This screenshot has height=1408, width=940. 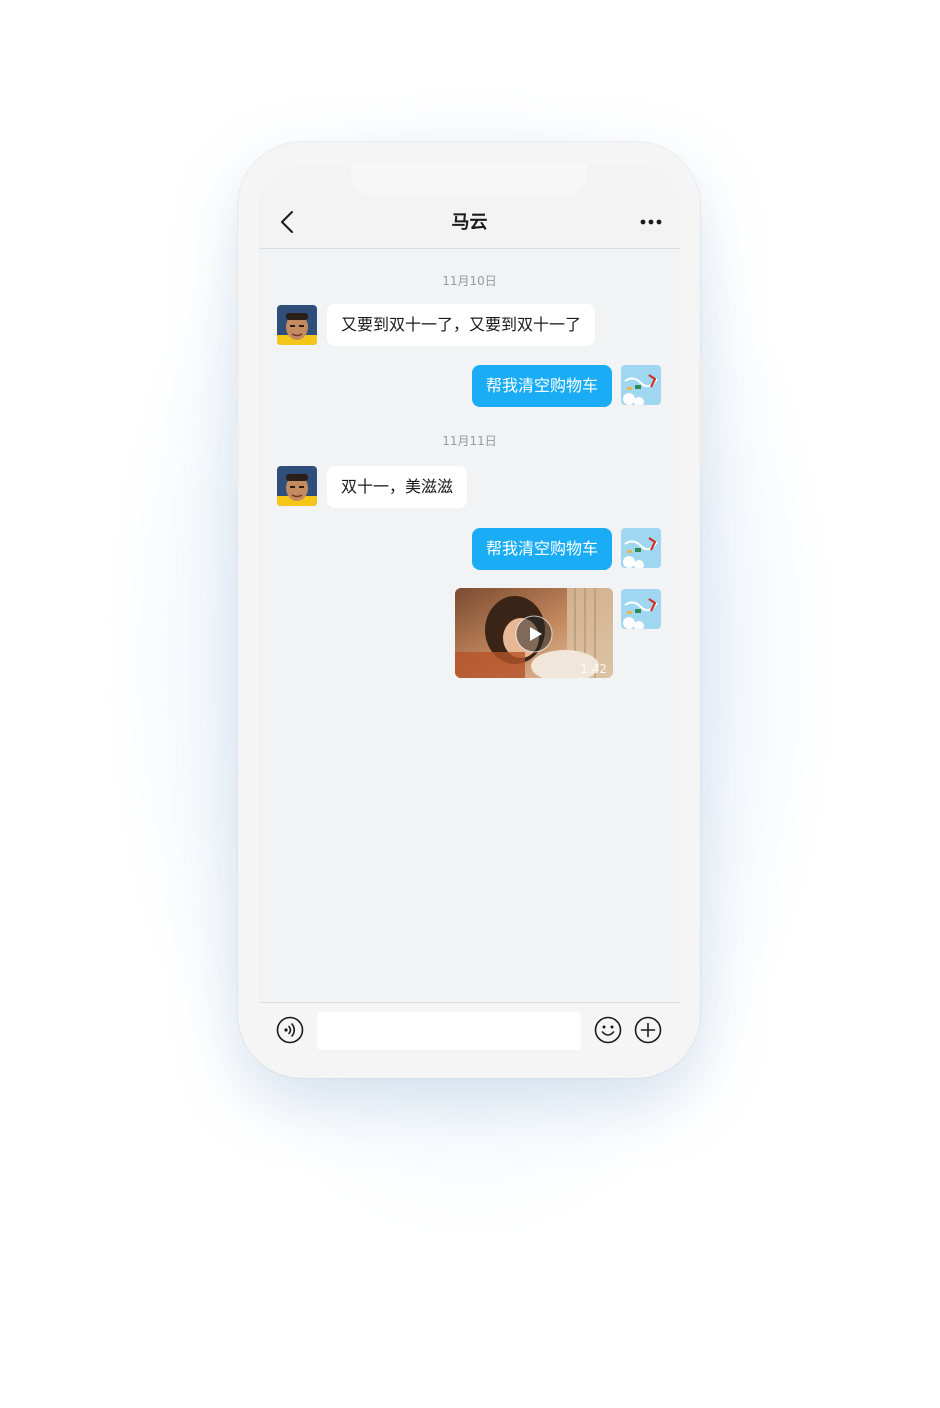 I want to click on video-message: 1.42, so click(x=534, y=633).